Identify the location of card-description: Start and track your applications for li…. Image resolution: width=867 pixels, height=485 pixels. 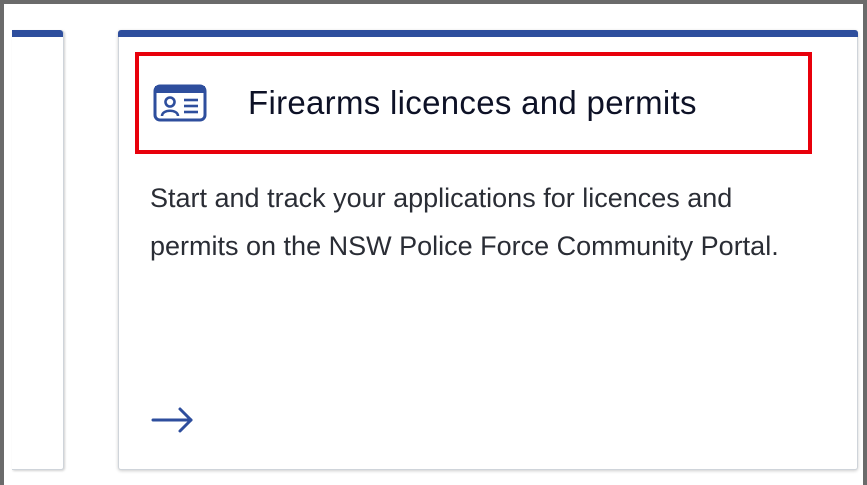
(464, 222).